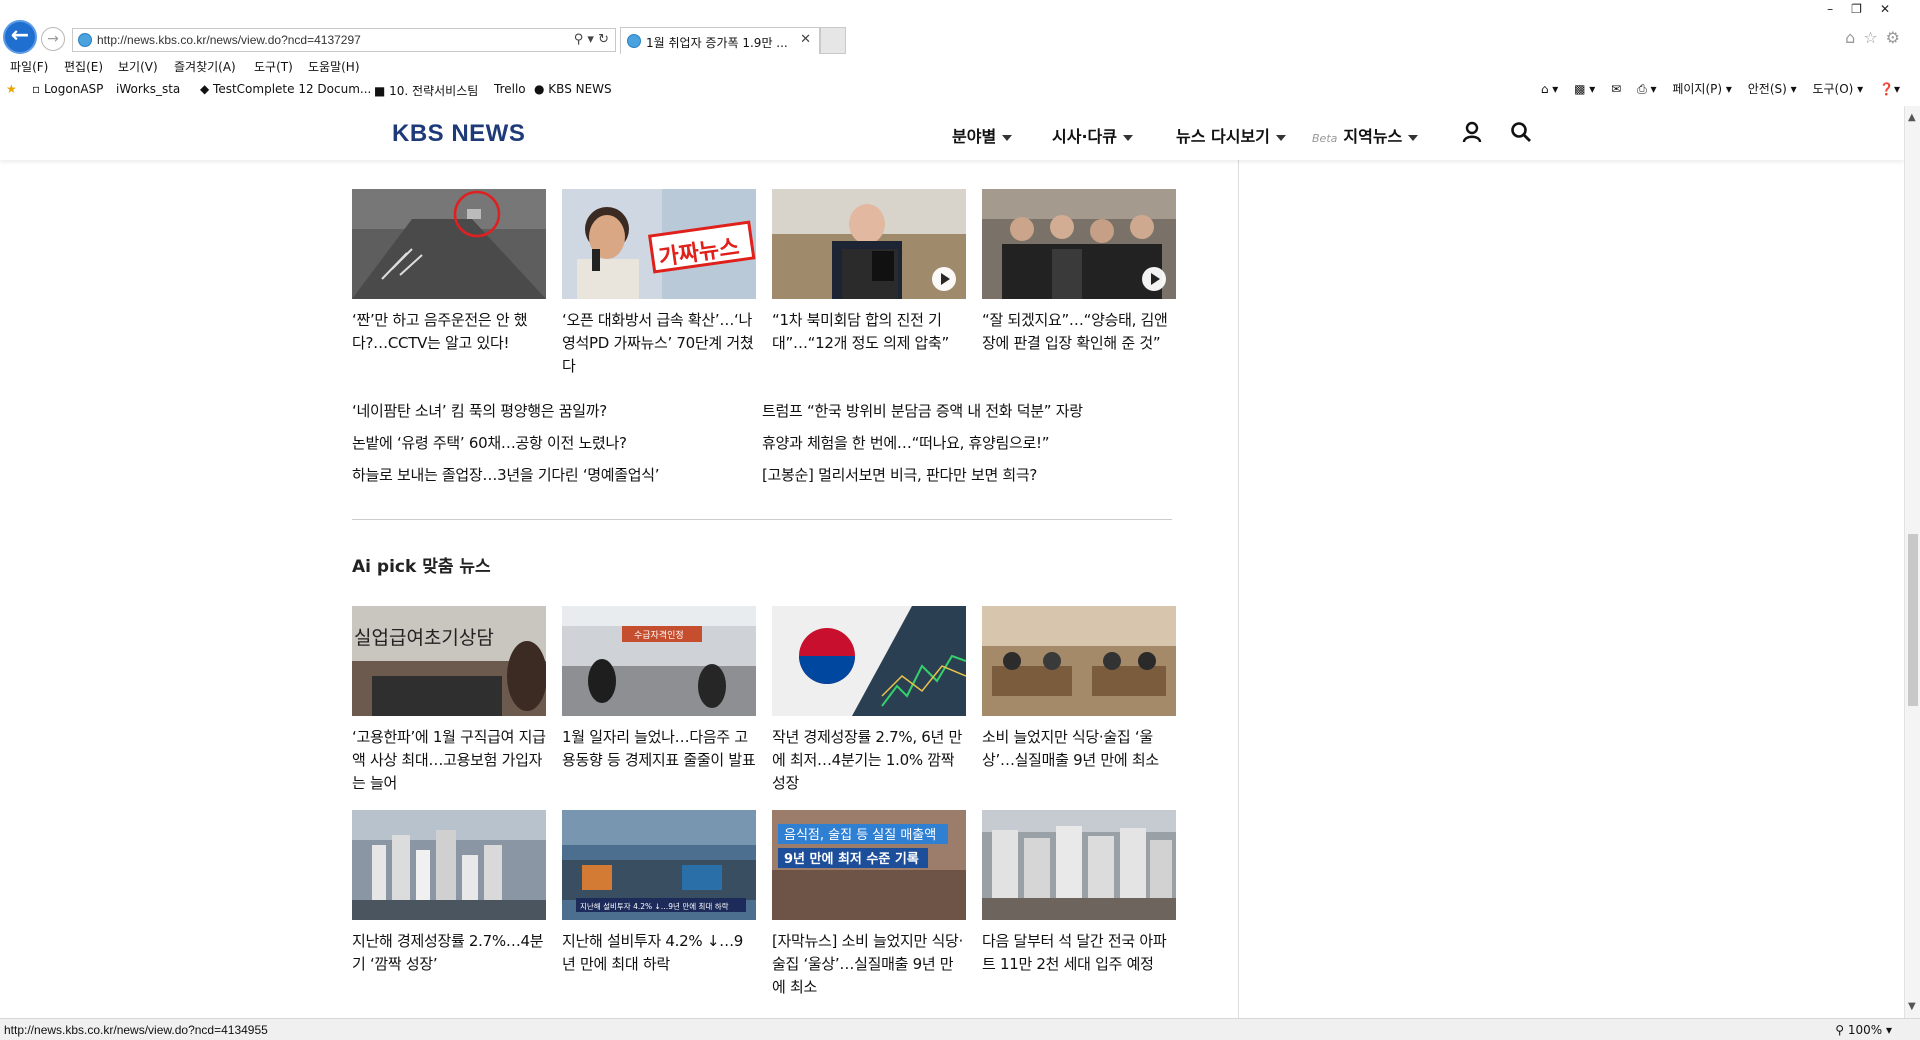 The width and height of the screenshot is (1920, 1040). I want to click on fav-iworks: iWorks_sta, so click(148, 89).